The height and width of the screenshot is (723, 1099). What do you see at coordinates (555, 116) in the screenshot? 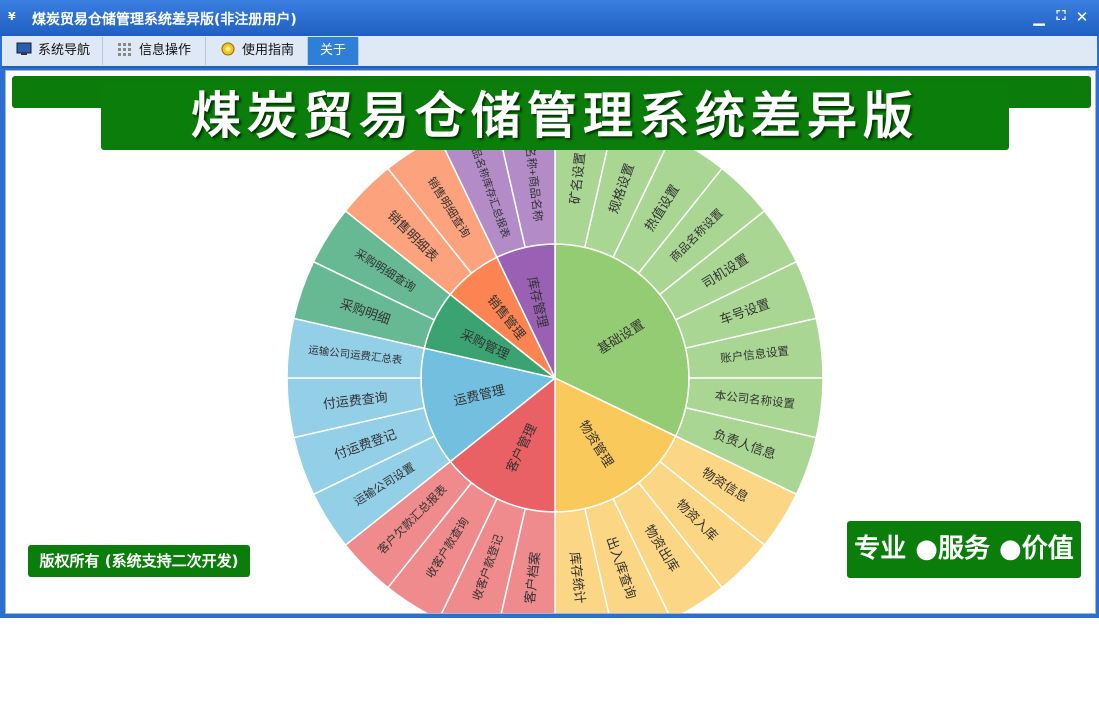
I see `banner-title: 煤炭贸易仓储管理系统差异版` at bounding box center [555, 116].